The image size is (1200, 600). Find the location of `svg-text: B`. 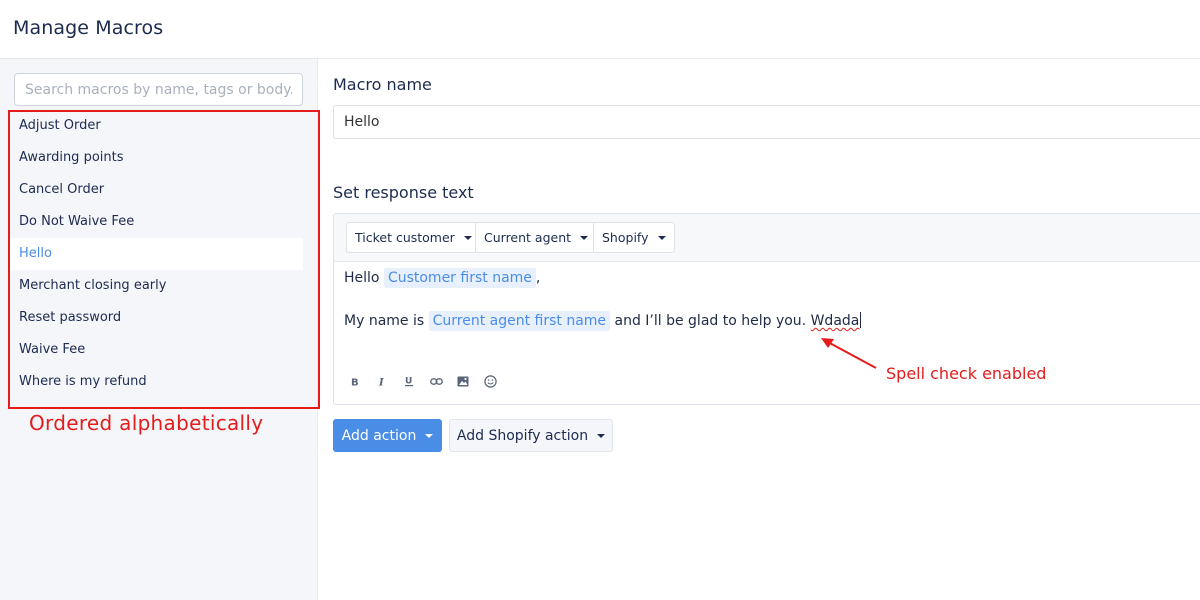

svg-text: B is located at coordinates (355, 382).